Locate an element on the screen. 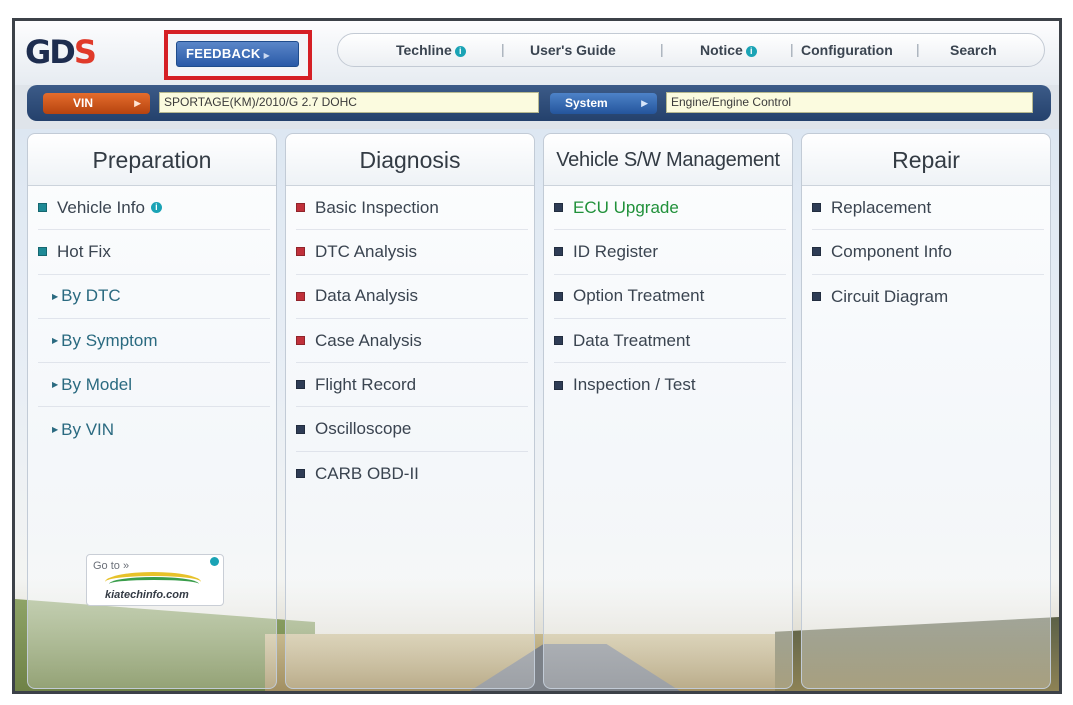  goto-label: Go to » is located at coordinates (111, 566).